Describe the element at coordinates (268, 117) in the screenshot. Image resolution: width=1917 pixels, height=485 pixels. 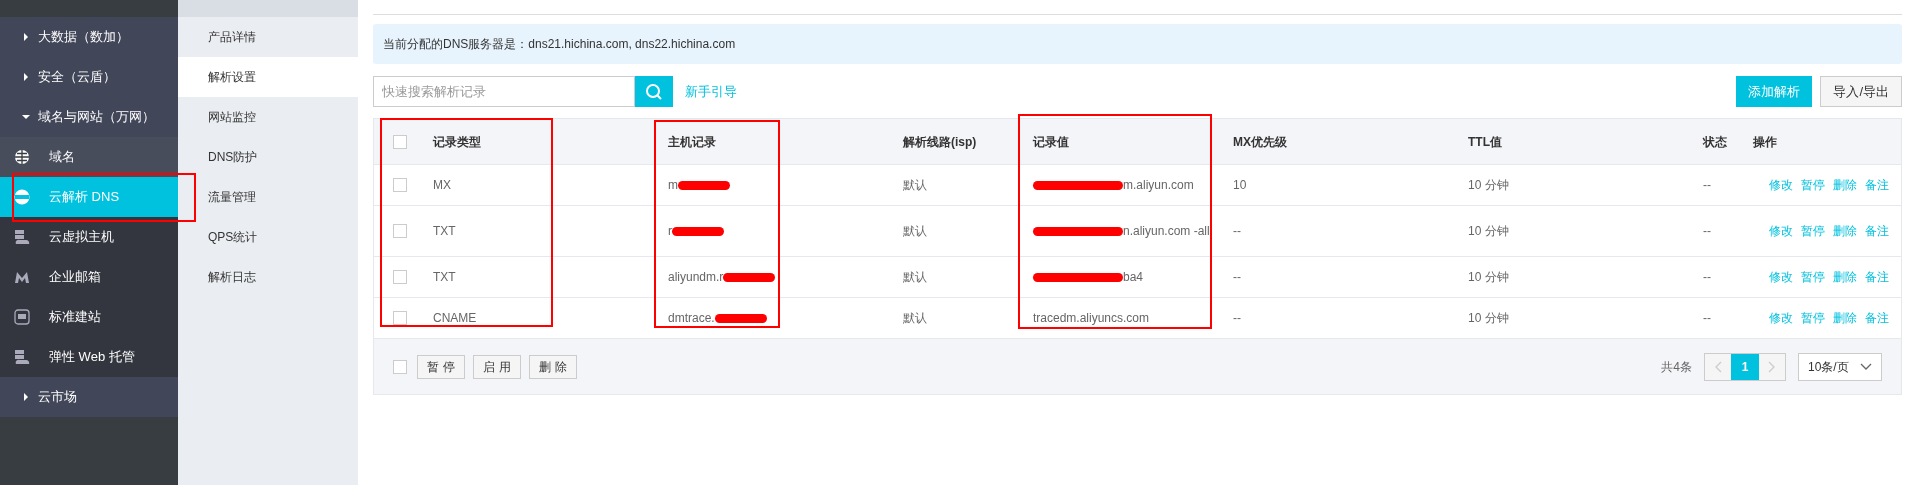
I see `subnav-item: 网站监控` at that location.